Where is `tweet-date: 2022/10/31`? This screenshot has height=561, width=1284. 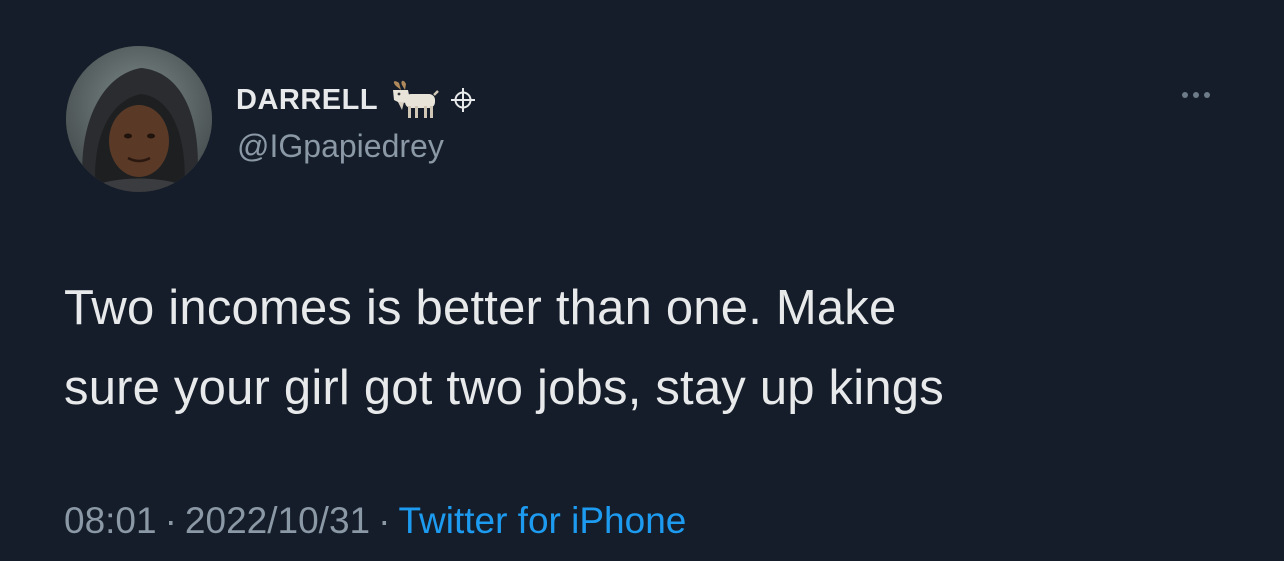
tweet-date: 2022/10/31 is located at coordinates (277, 520).